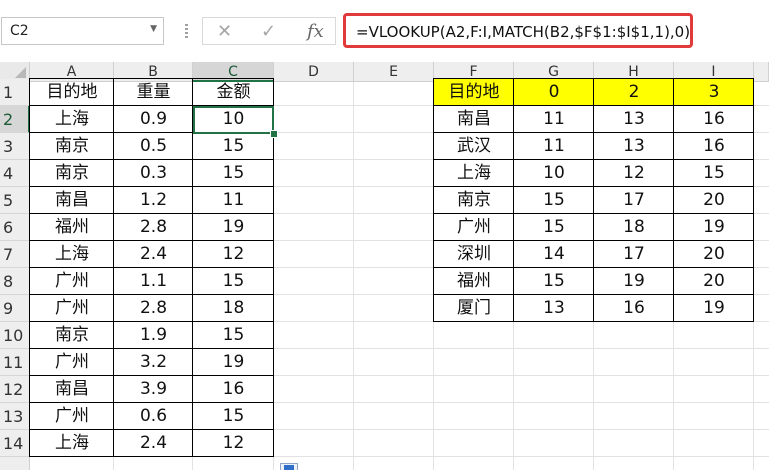  What do you see at coordinates (15, 335) in the screenshot?
I see `row-header-10: 10` at bounding box center [15, 335].